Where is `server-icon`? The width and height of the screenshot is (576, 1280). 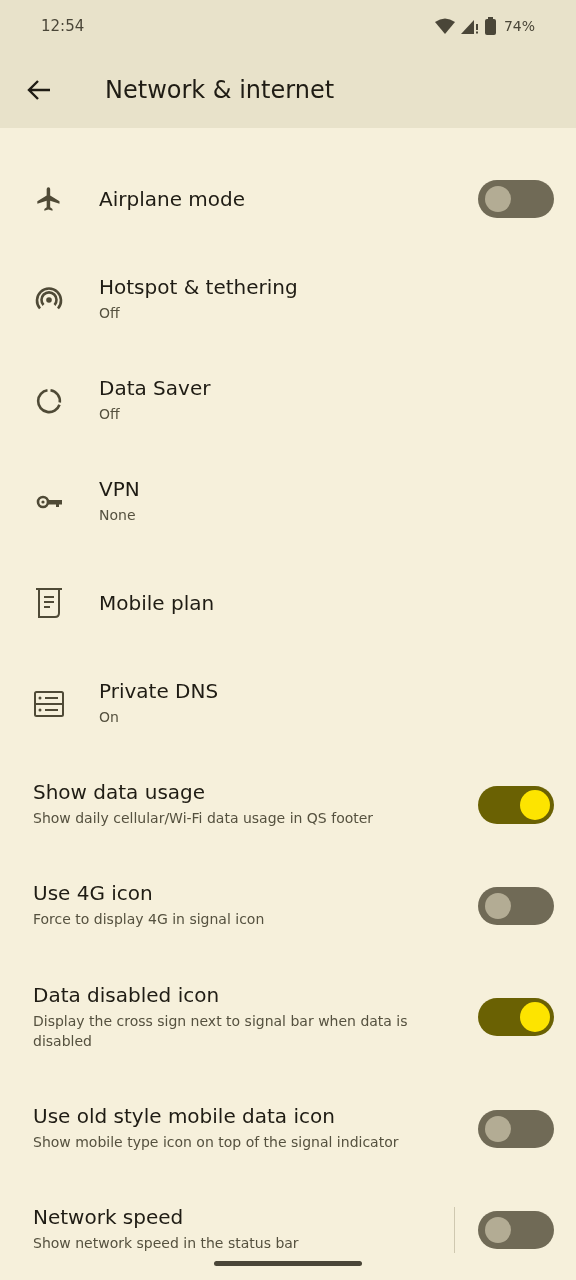
server-icon is located at coordinates (48, 703).